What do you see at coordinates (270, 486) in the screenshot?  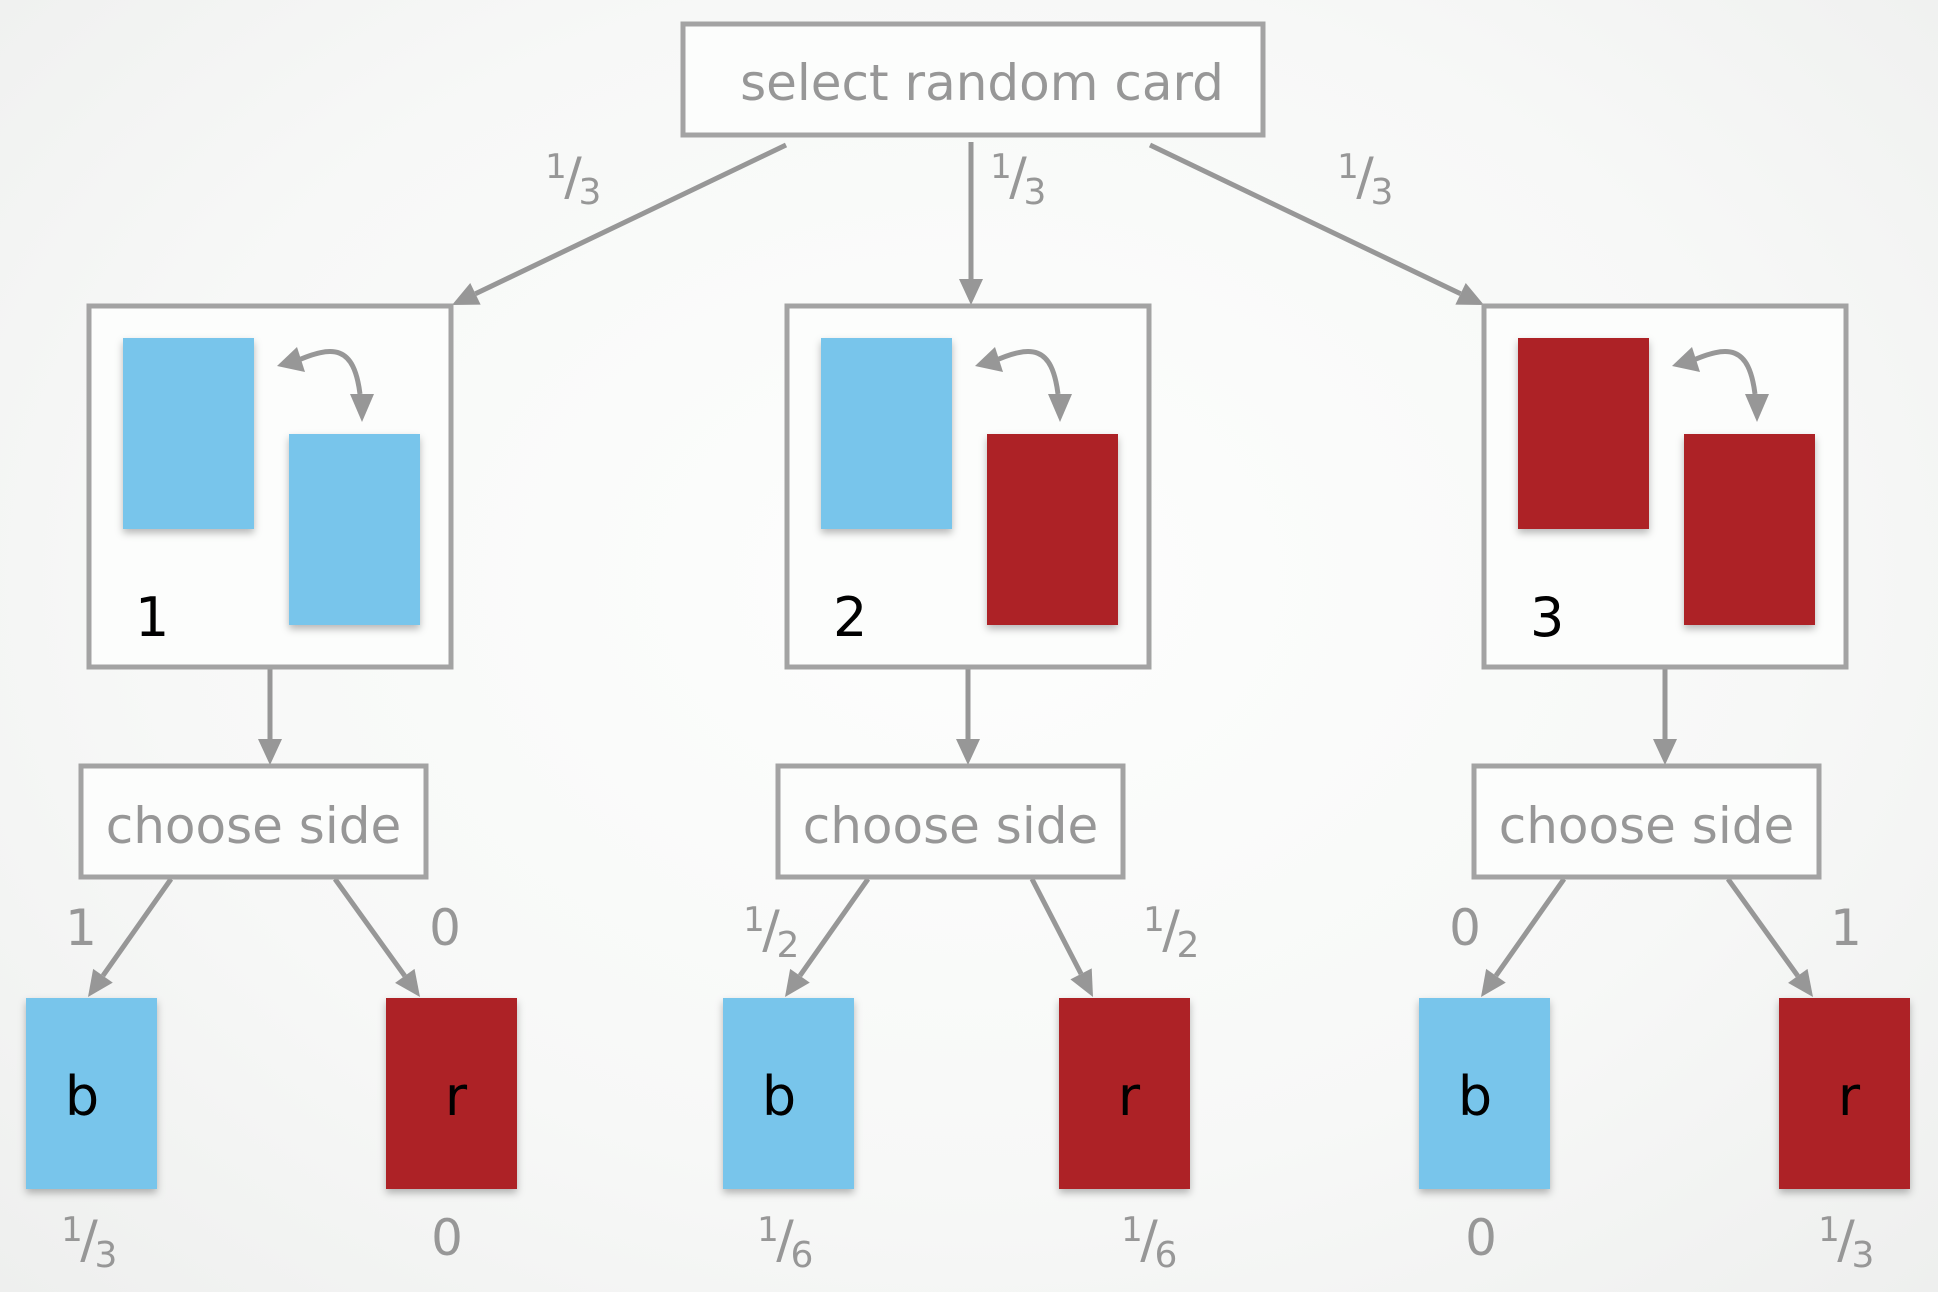 I see `card-node-1: 1` at bounding box center [270, 486].